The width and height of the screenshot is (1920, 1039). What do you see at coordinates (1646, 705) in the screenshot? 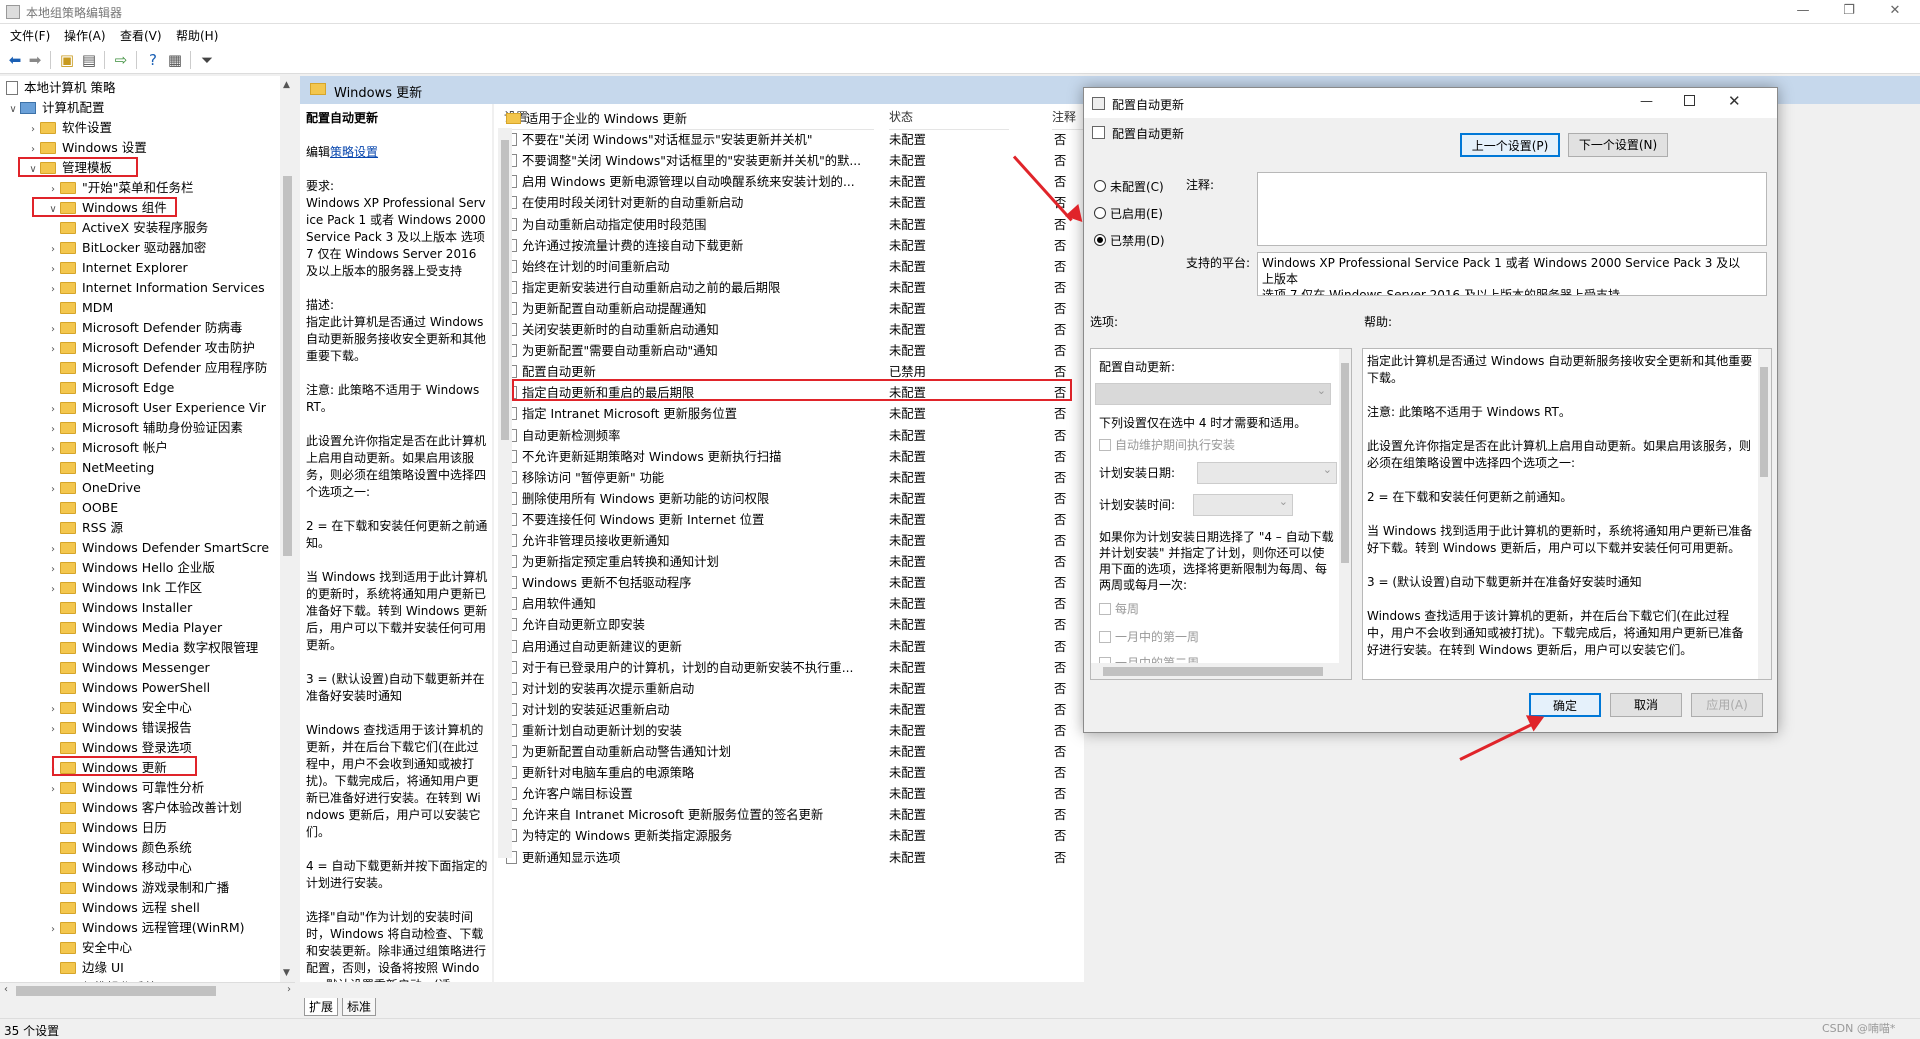
I see `cancel-button: 取消` at bounding box center [1646, 705].